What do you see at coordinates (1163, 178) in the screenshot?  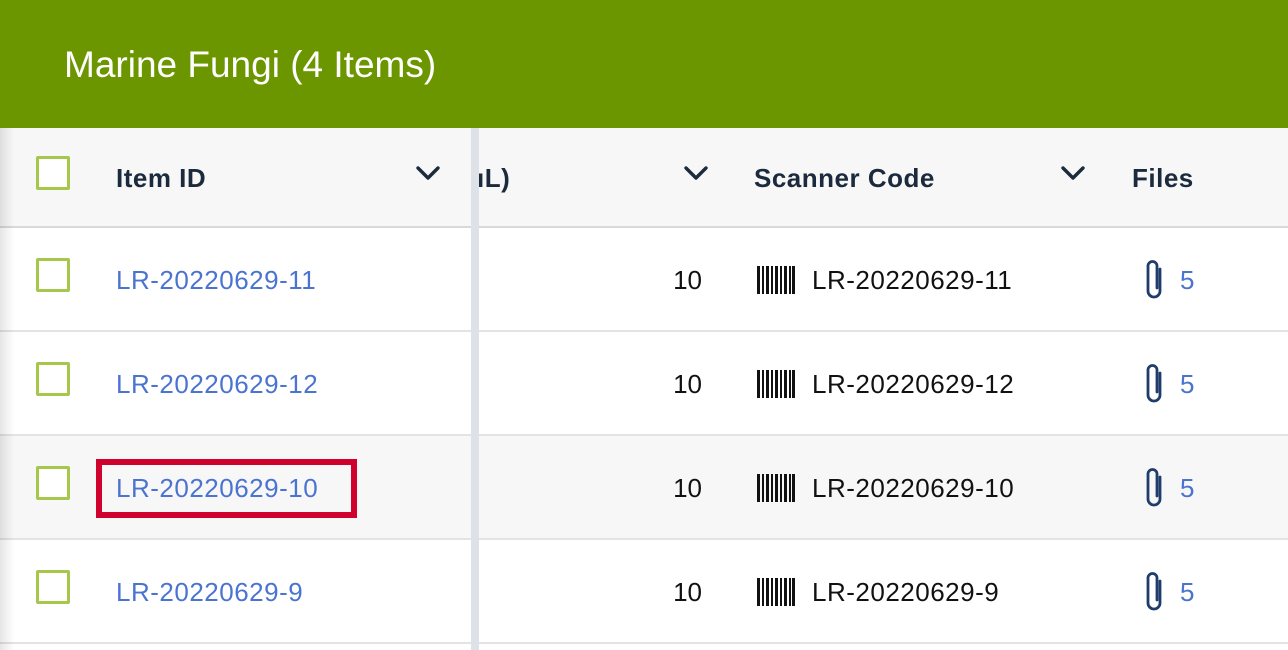 I see `column-header-files: Files` at bounding box center [1163, 178].